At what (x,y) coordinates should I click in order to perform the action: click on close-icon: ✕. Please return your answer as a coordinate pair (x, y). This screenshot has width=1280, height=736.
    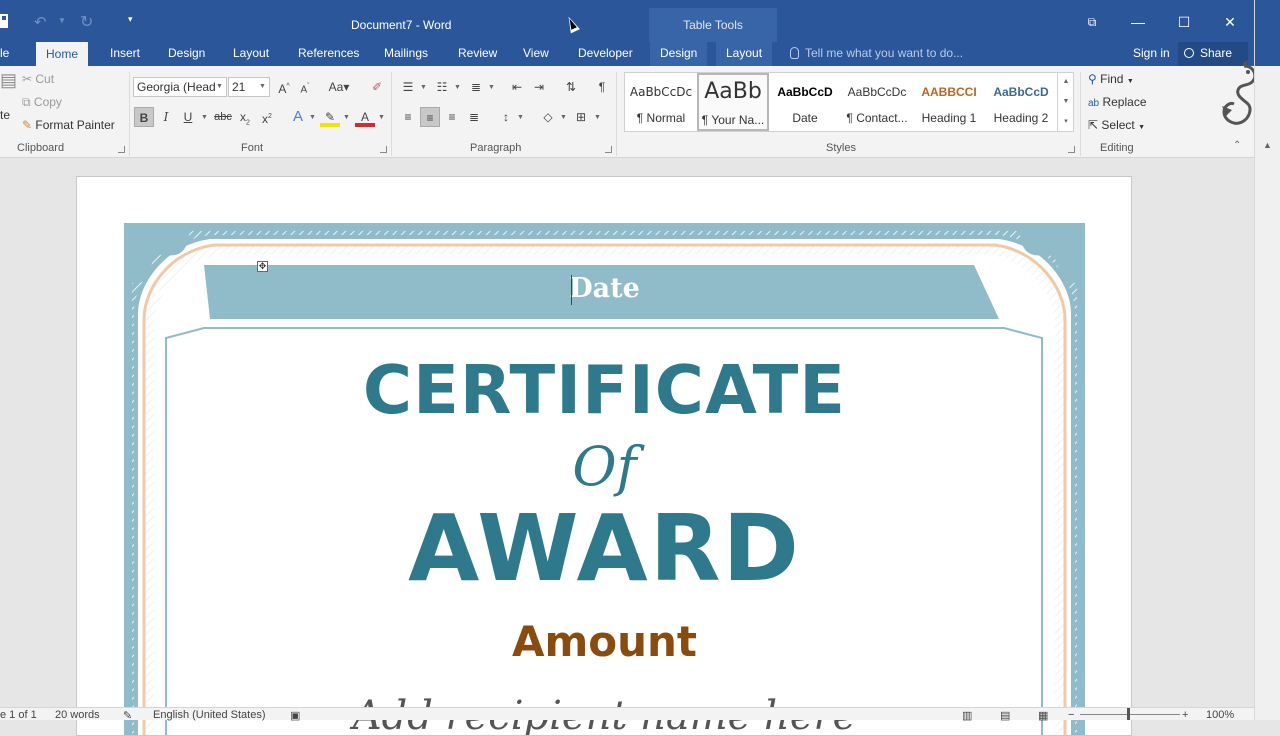
    Looking at the image, I should click on (1230, 22).